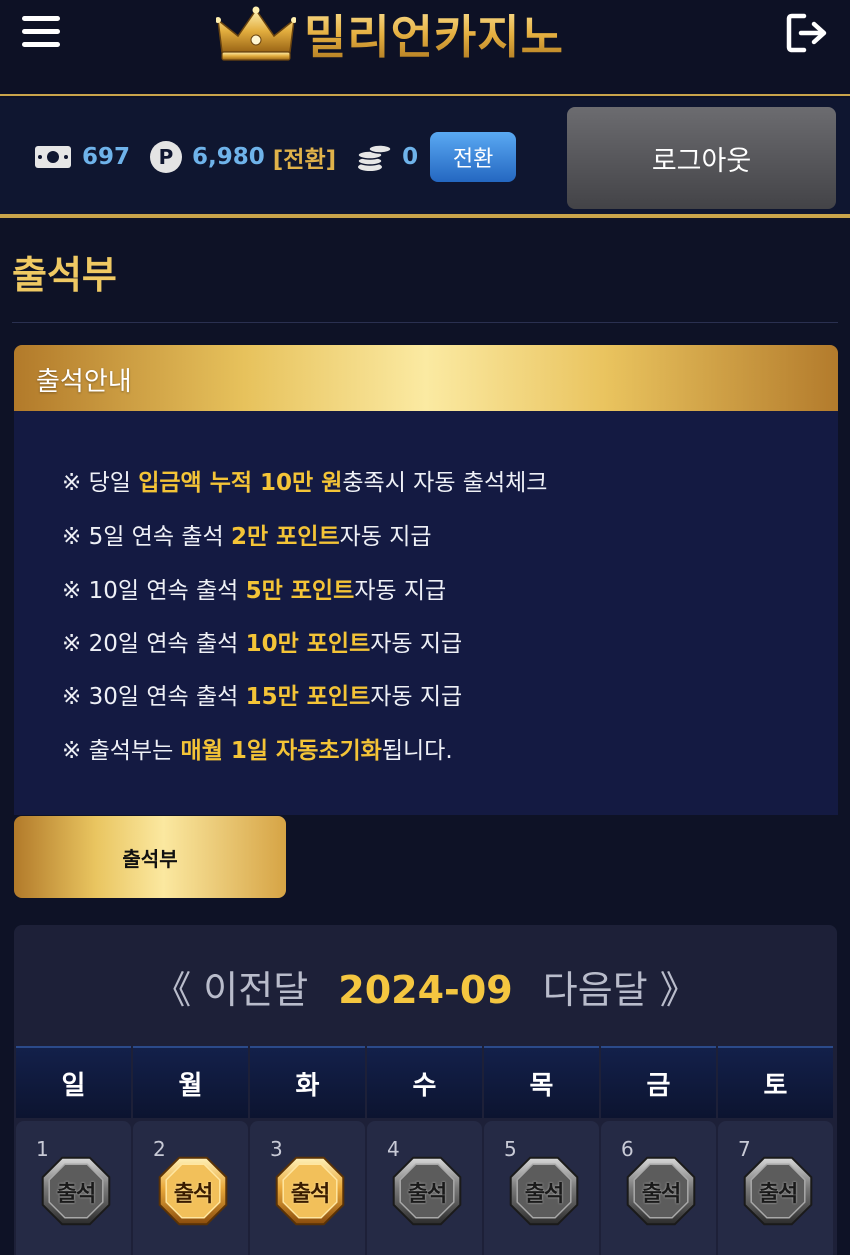 Image resolution: width=850 pixels, height=1255 pixels. I want to click on info-line: ※ 30일 연속 출석 15만 포인트자동 지급, so click(262, 697).